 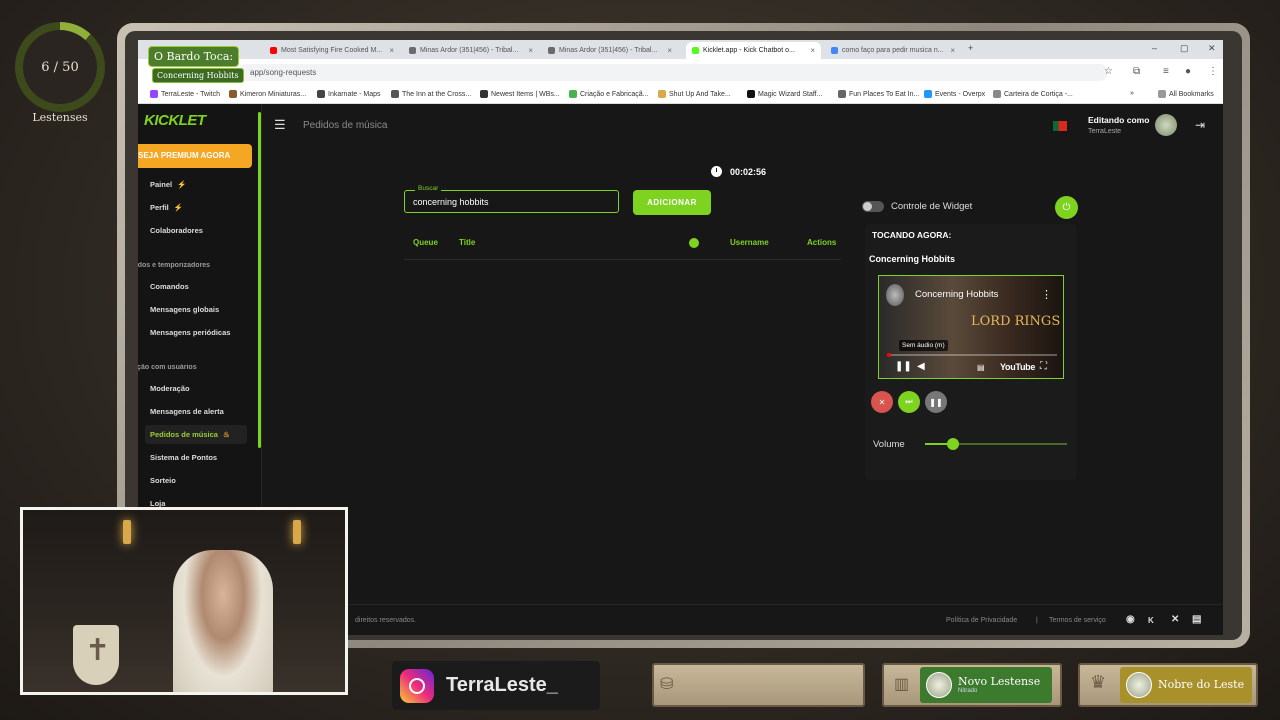 I want to click on lamp-right, so click(x=297, y=532).